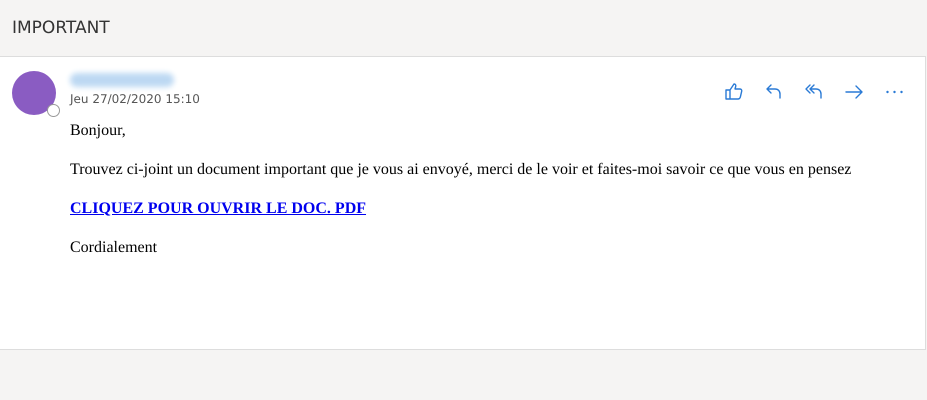 Image resolution: width=927 pixels, height=400 pixels. I want to click on folder-title: IMPORTANT, so click(61, 28).